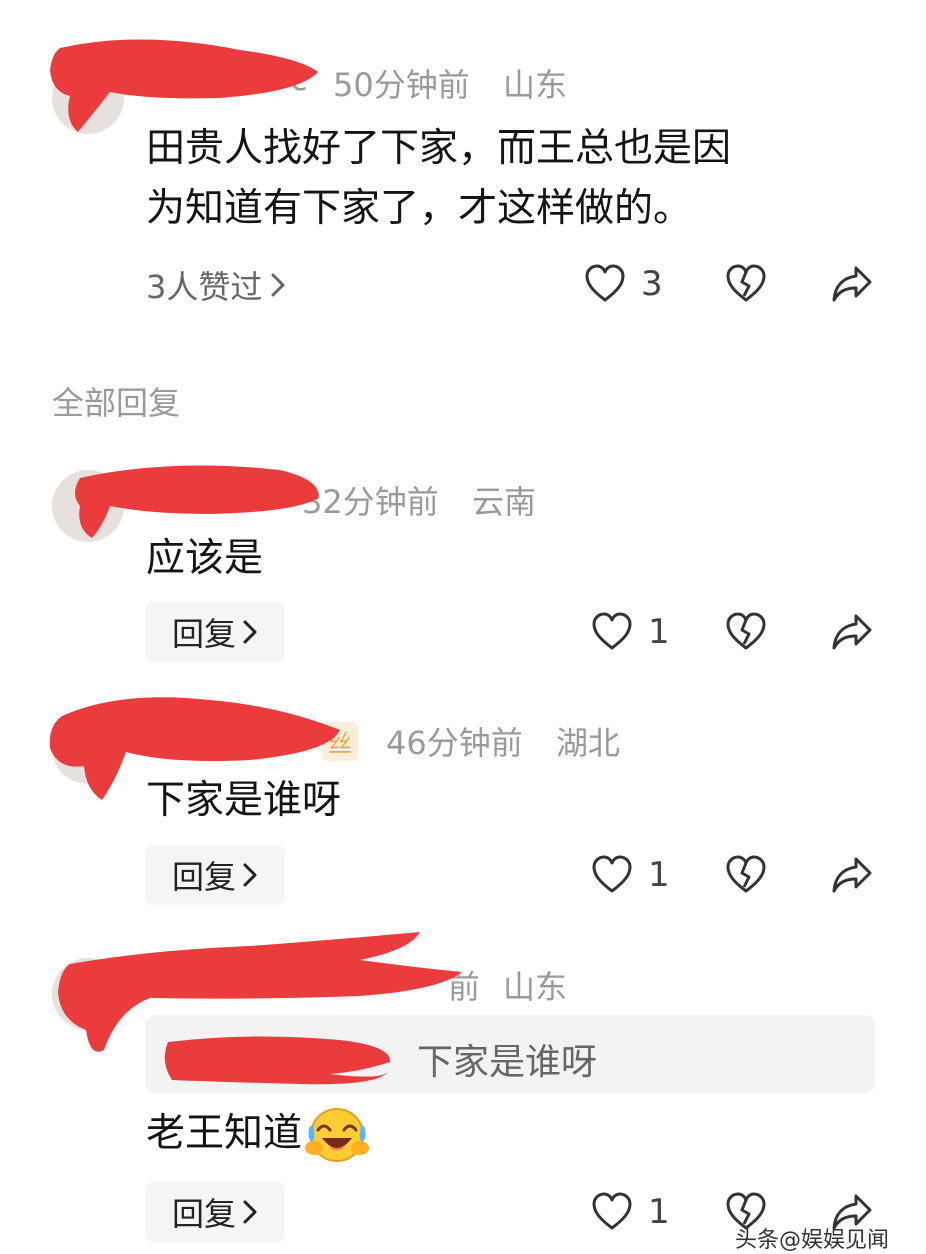 The image size is (926, 1254). I want to click on quoted-reply: 下家是谁呀, so click(510, 1054).